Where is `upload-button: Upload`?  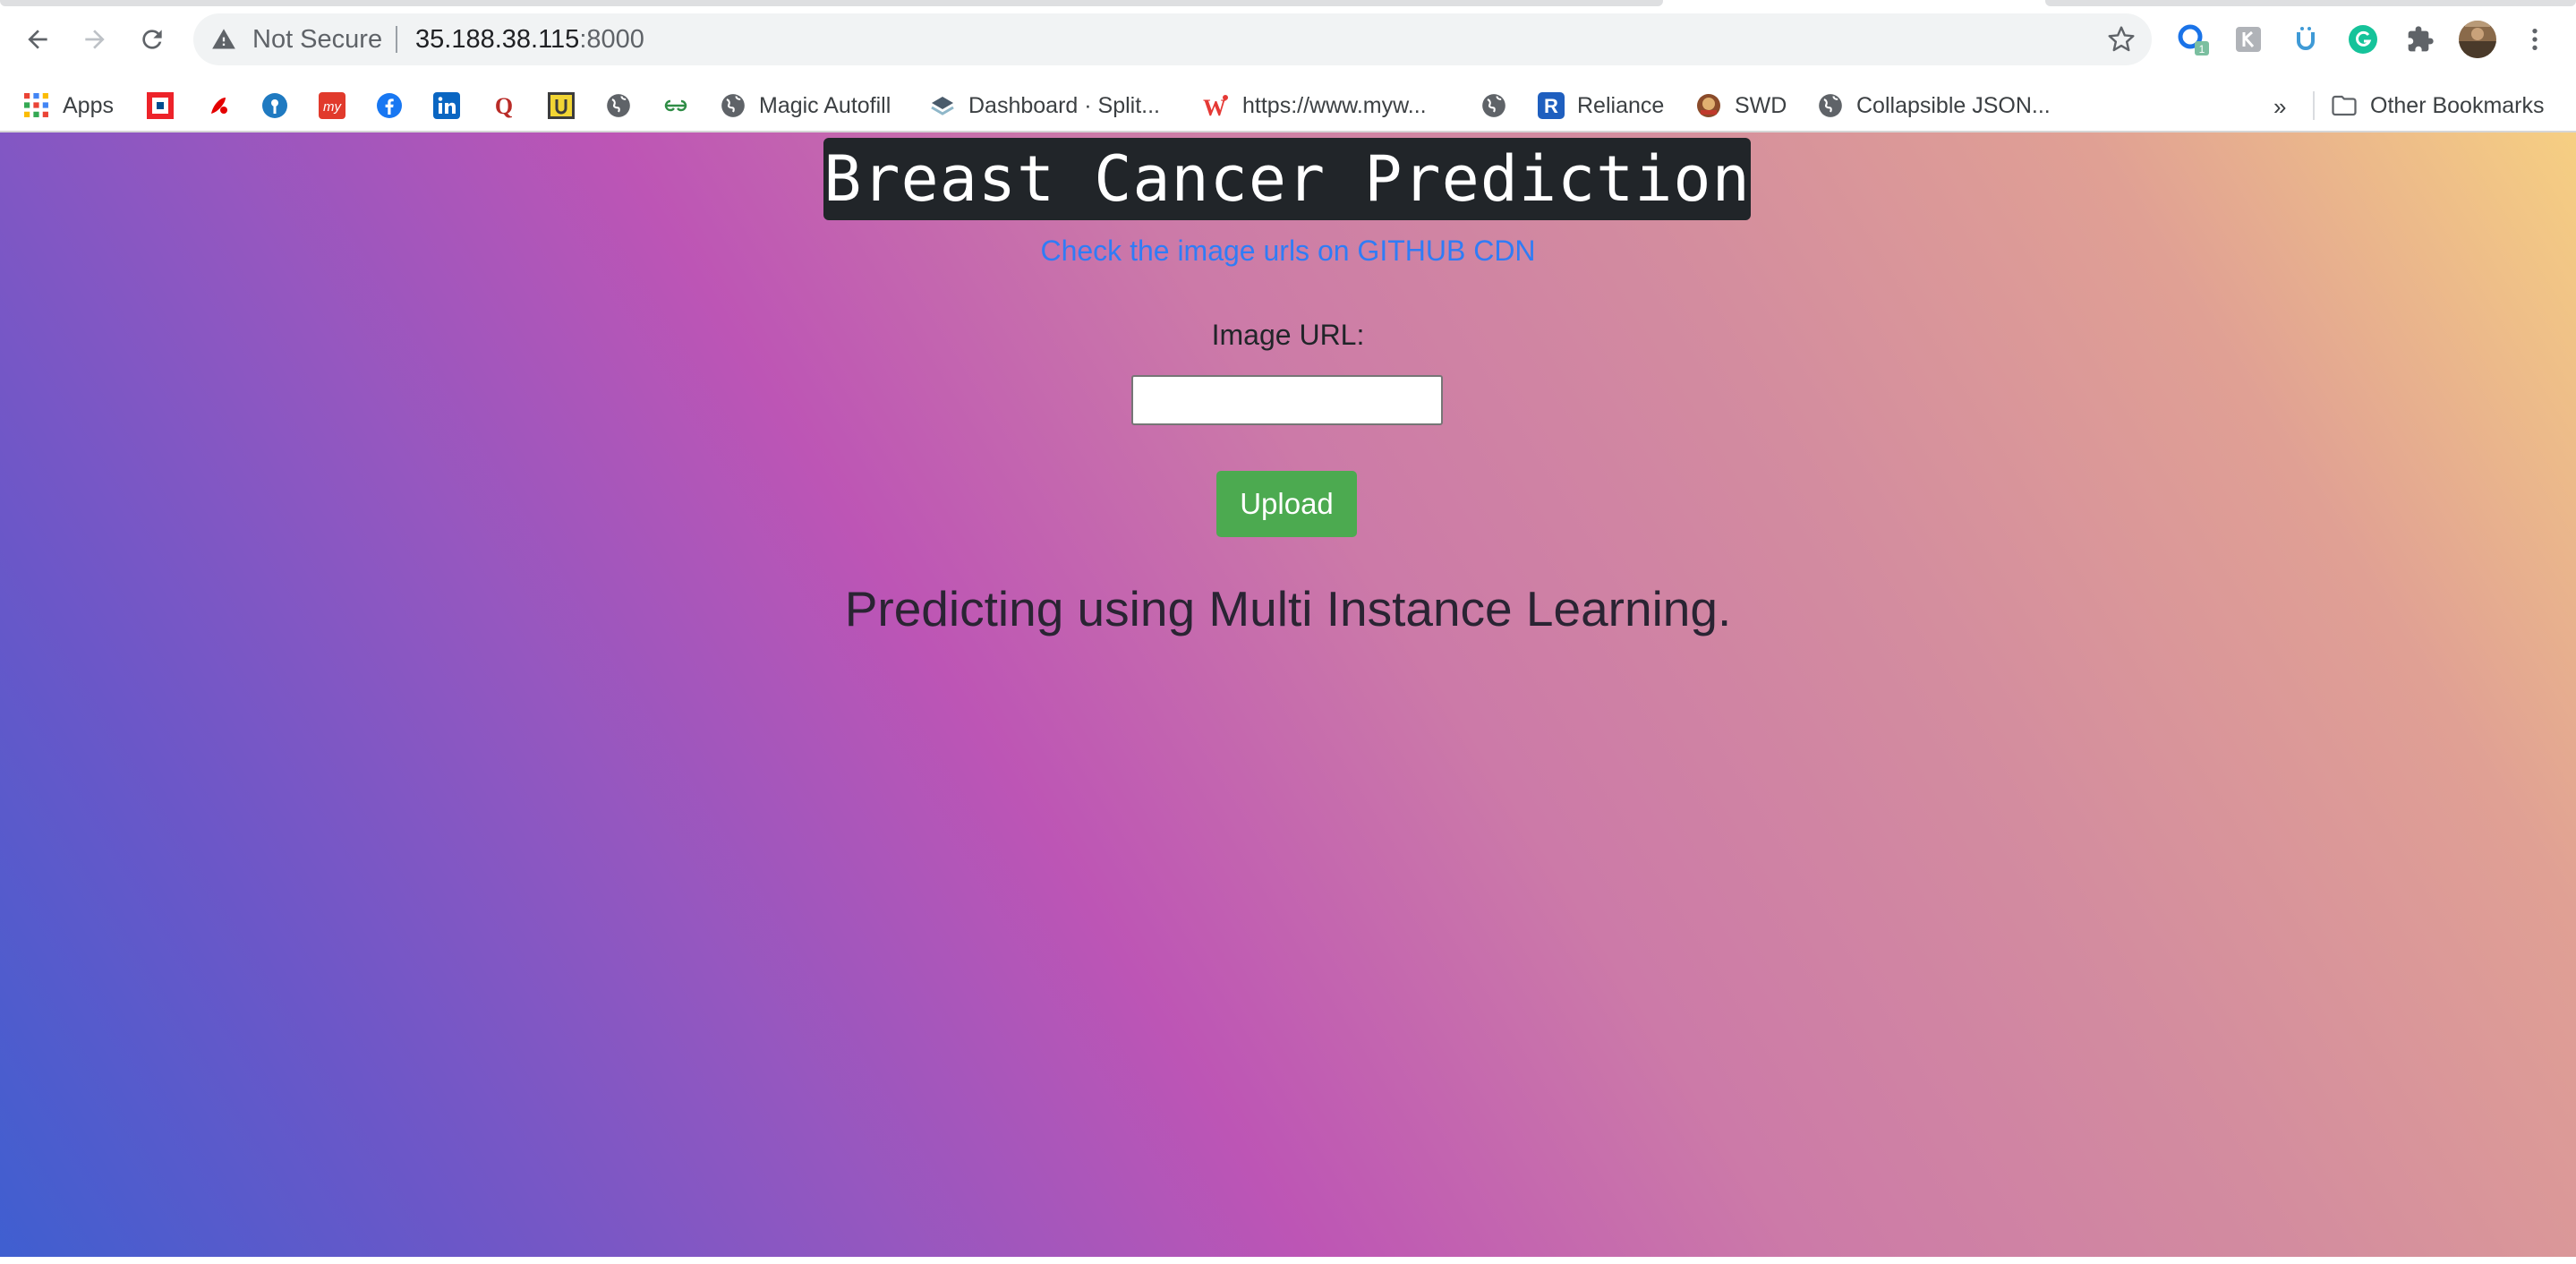 upload-button: Upload is located at coordinates (1286, 504).